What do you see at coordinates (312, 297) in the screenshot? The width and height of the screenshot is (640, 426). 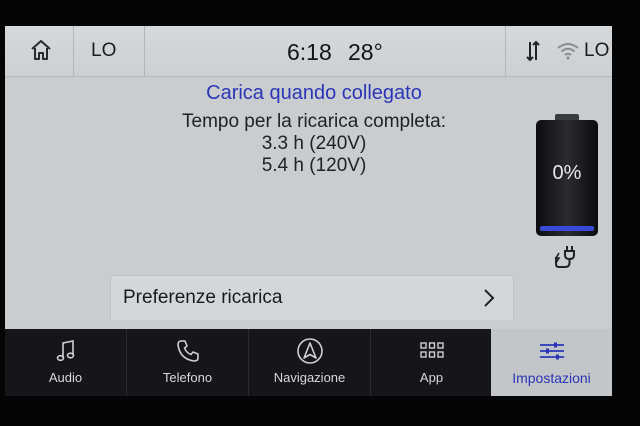 I see `charging-preferences-button: Preferenze ricarica` at bounding box center [312, 297].